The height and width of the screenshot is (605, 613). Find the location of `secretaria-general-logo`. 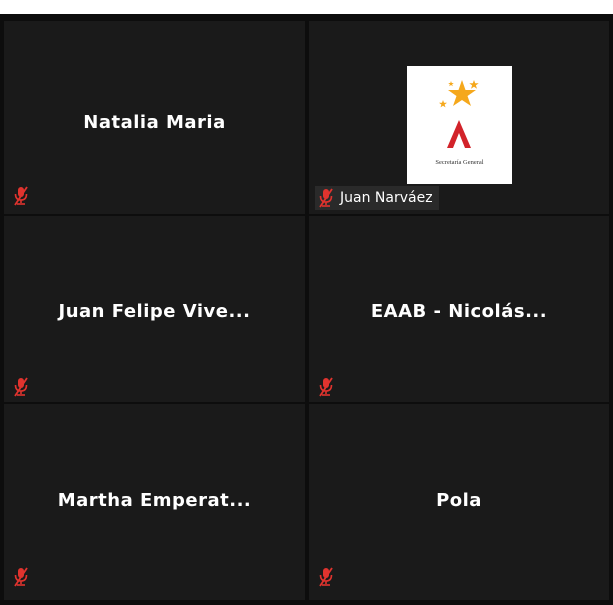

secretaria-general-logo is located at coordinates (459, 114).